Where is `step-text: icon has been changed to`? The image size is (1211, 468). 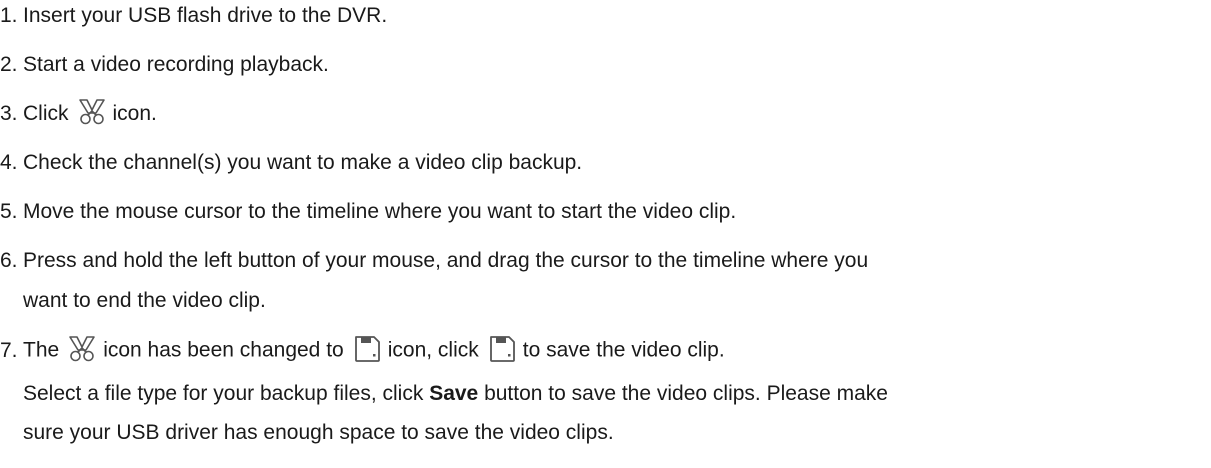
step-text: icon has been changed to is located at coordinates (223, 350).